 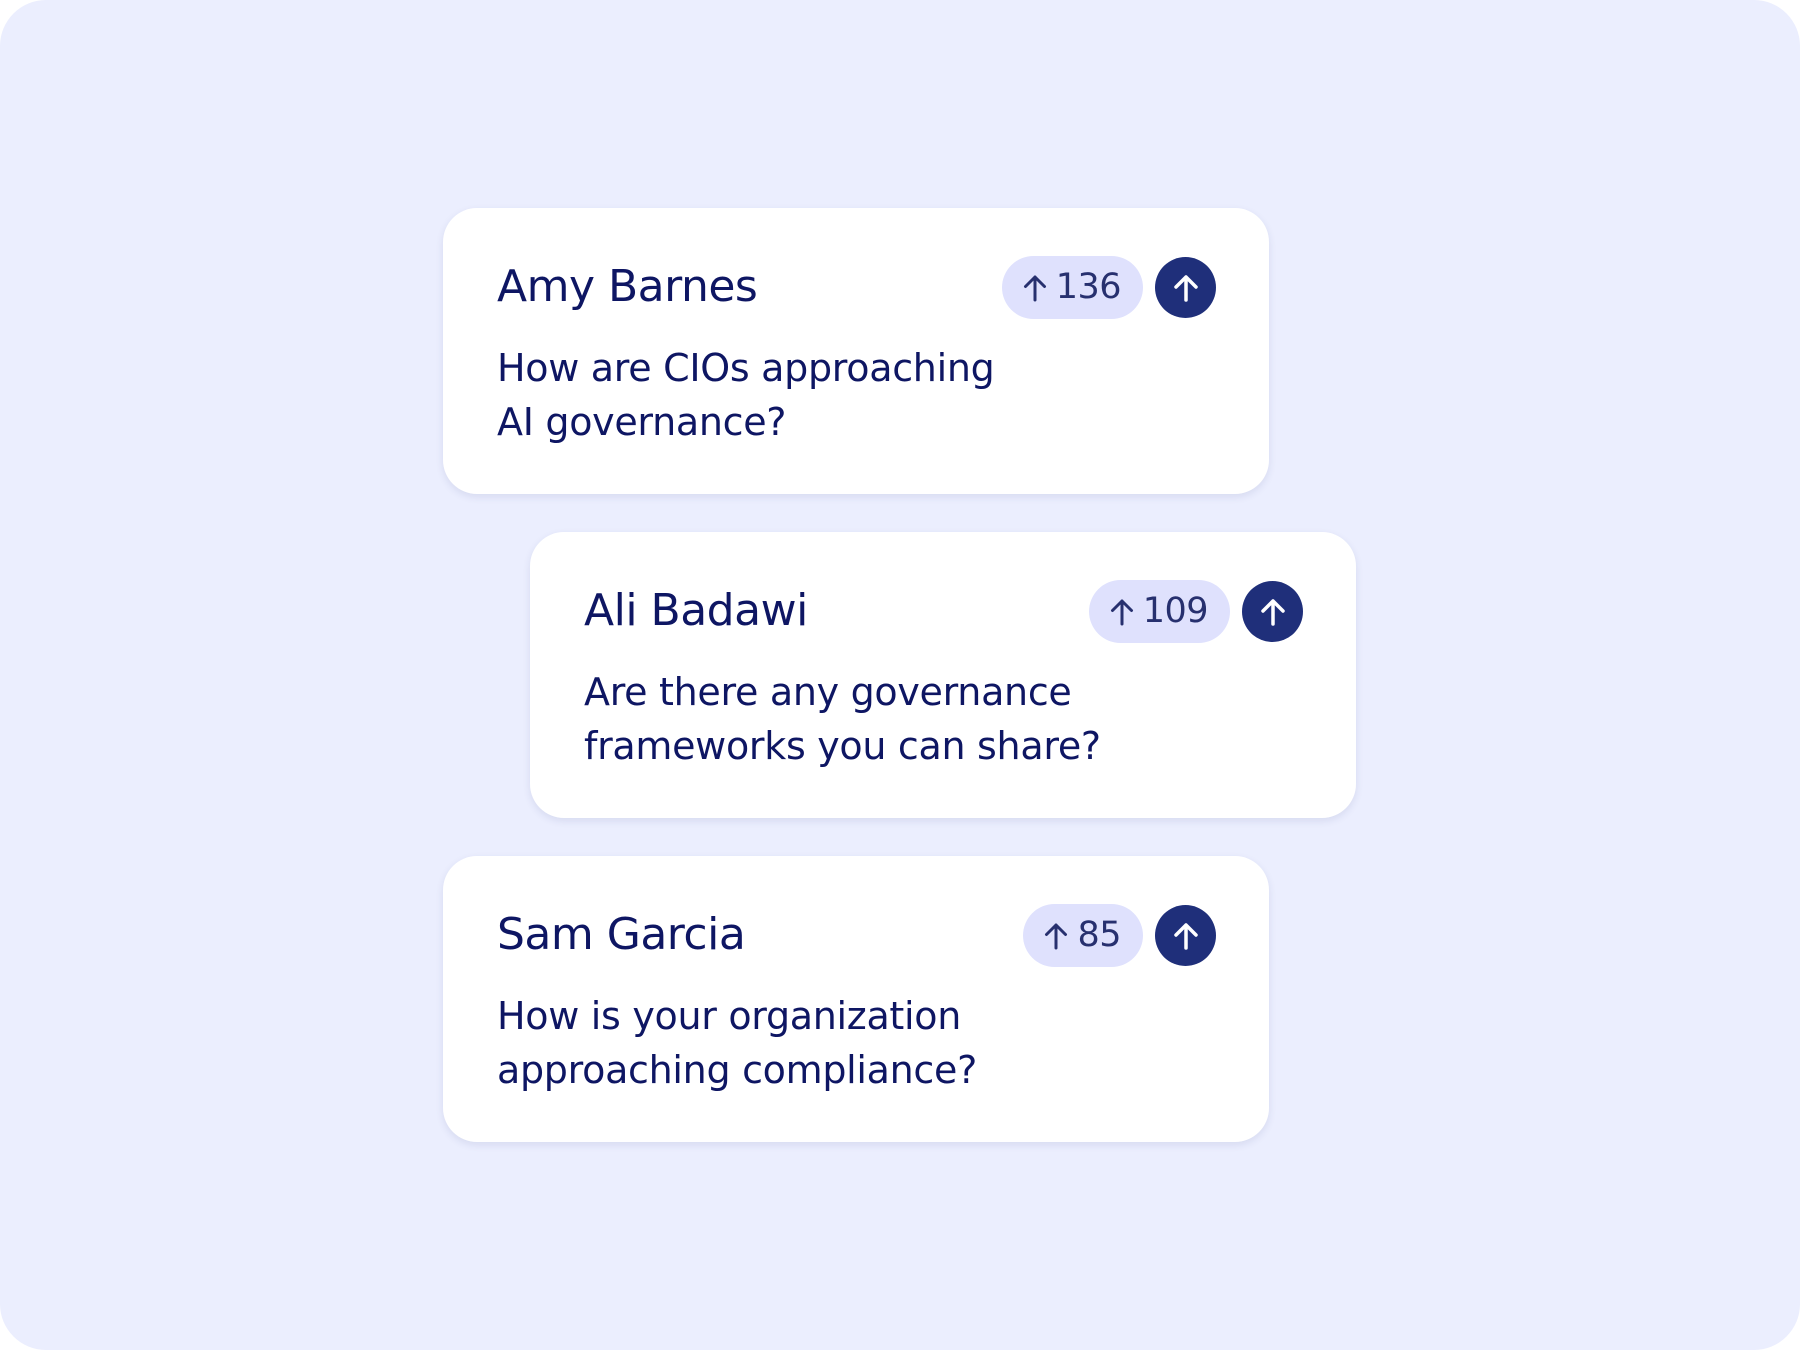 What do you see at coordinates (1099, 935) in the screenshot?
I see `vote-count: 85` at bounding box center [1099, 935].